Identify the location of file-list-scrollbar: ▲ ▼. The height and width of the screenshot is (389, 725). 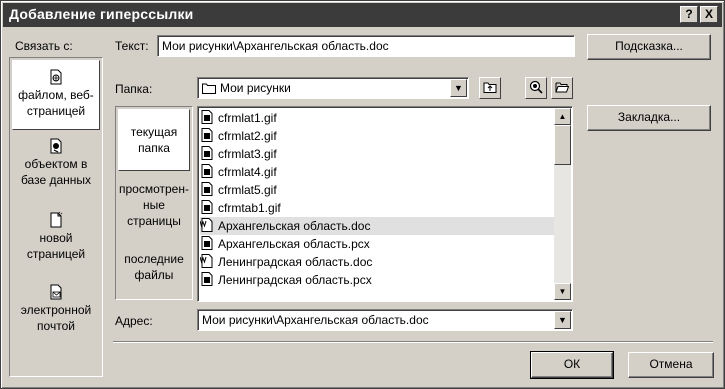
(562, 204).